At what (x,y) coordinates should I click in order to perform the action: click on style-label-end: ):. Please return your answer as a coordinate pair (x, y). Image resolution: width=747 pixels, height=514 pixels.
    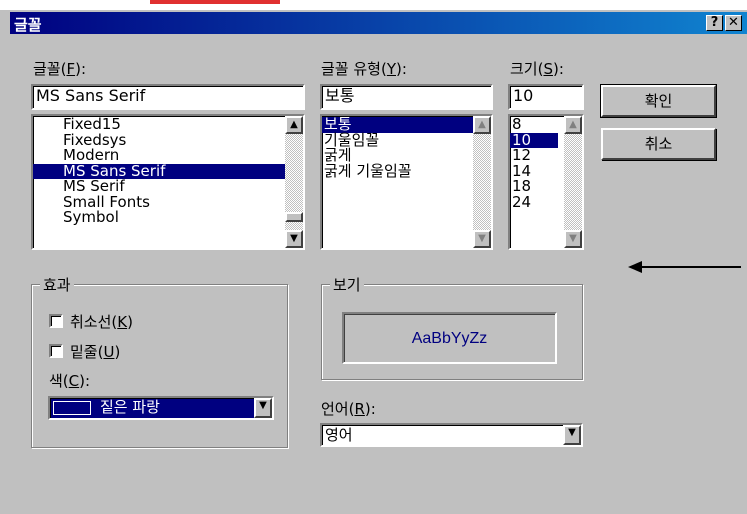
    Looking at the image, I should click on (401, 69).